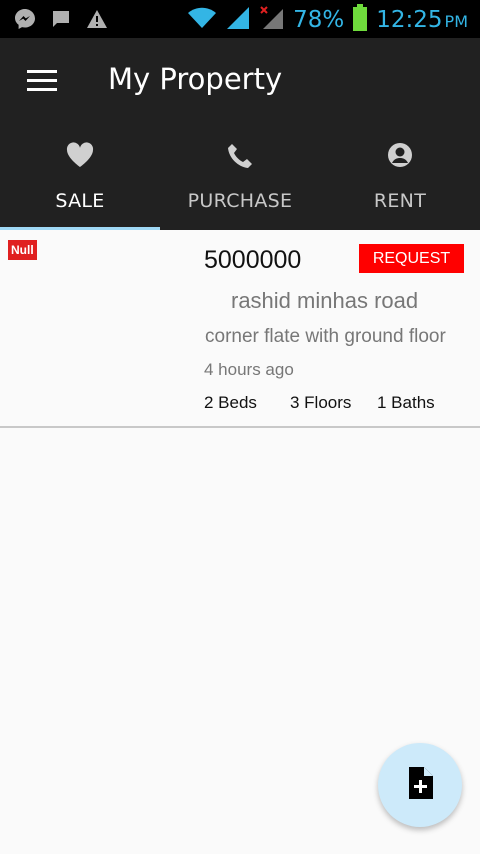 The image size is (480, 854). I want to click on clock: 12:25 PM, so click(422, 20).